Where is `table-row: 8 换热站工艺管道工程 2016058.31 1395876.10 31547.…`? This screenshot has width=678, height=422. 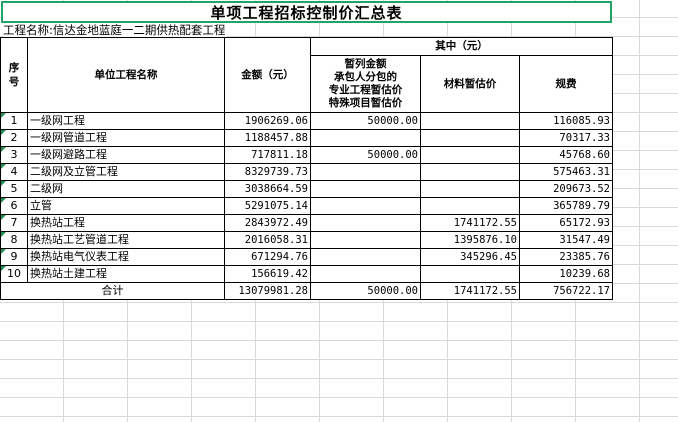 table-row: 8 换热站工艺管道工程 2016058.31 1395876.10 31547.… is located at coordinates (306, 240).